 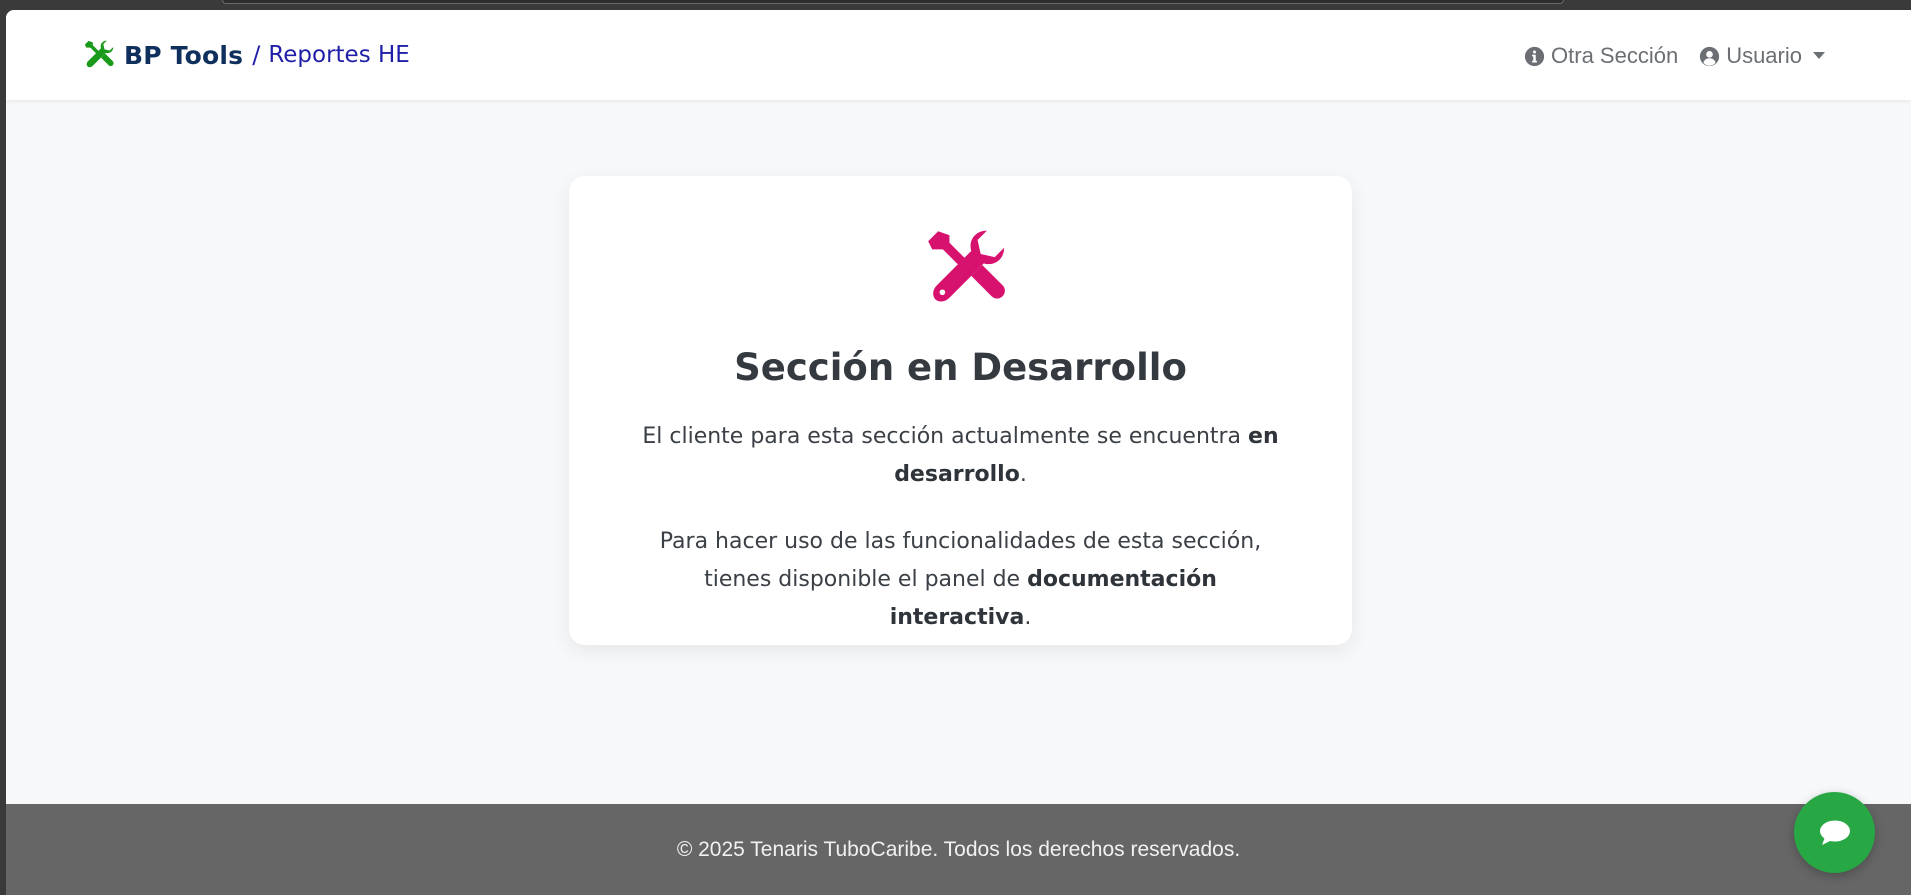 What do you see at coordinates (339, 55) in the screenshot?
I see `brand-subtitle: Reportes HE` at bounding box center [339, 55].